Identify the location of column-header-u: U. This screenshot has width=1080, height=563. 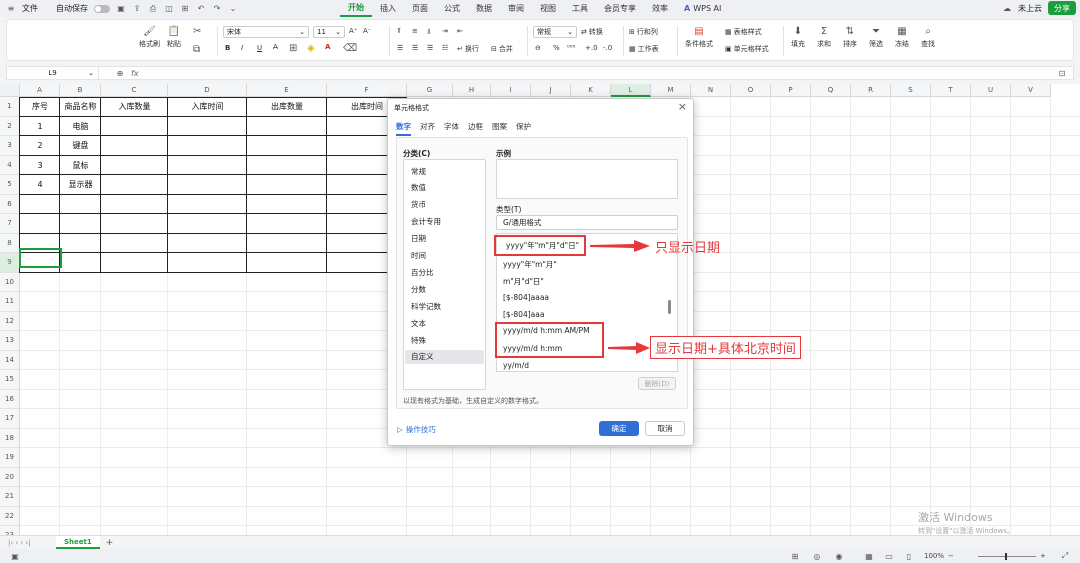
(991, 90).